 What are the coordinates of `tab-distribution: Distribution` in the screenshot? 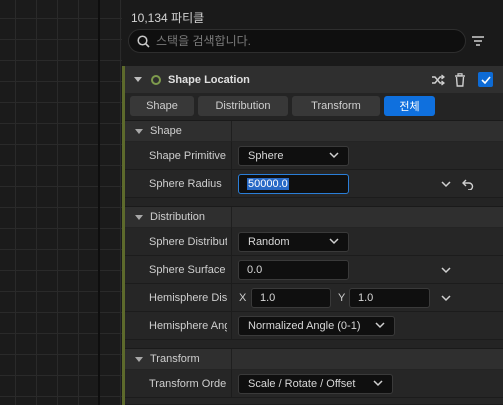 It's located at (243, 106).